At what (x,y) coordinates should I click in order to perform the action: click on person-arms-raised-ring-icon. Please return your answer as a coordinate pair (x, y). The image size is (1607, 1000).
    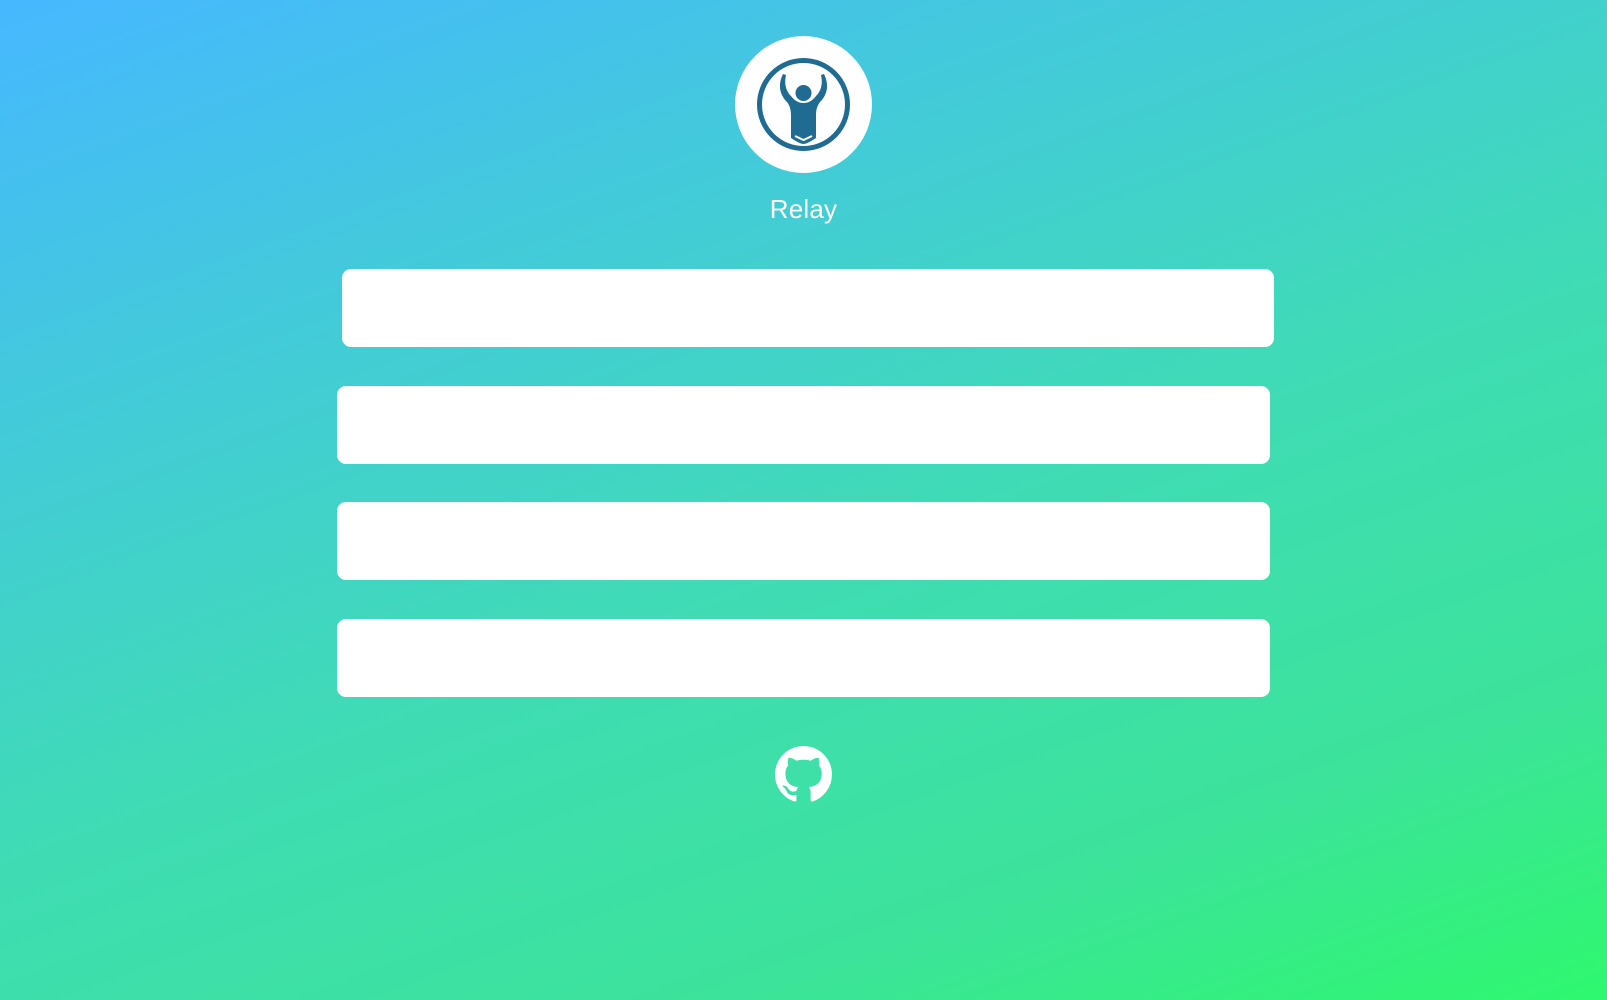
    Looking at the image, I should click on (803, 104).